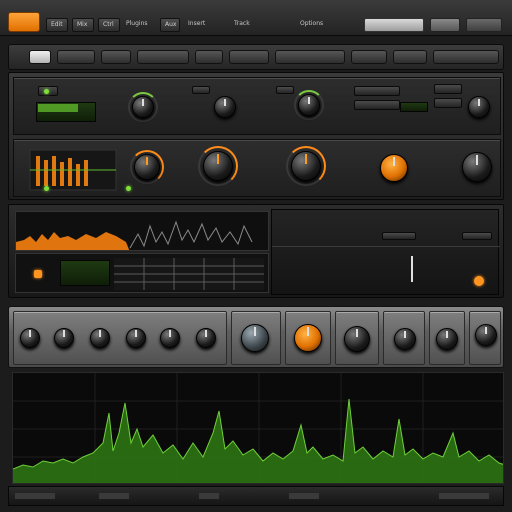  Describe the element at coordinates (46, 91) in the screenshot. I see `power-led` at that location.